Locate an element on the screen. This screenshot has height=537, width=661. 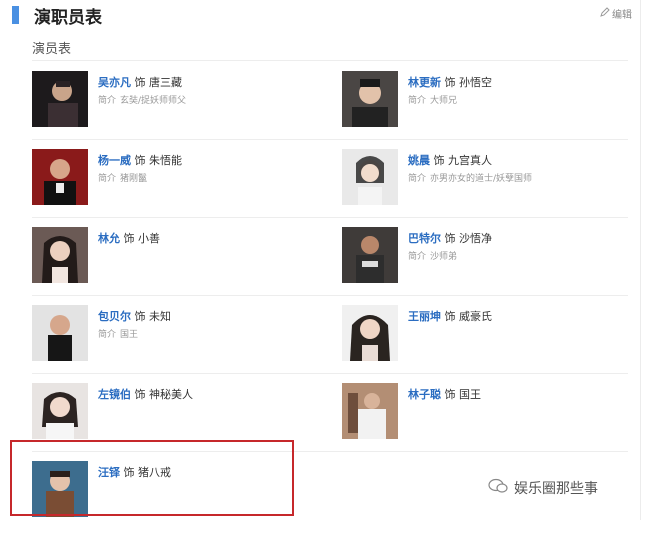
actor-link: 林允 is located at coordinates (109, 238).